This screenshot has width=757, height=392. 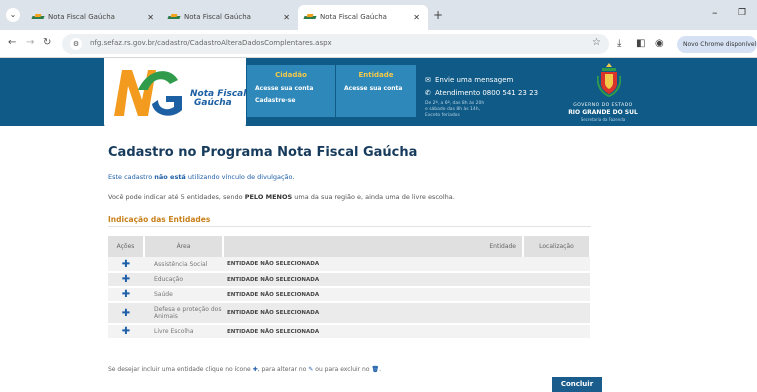 I want to click on table-row: ✚ Saúde ENTIDADE NÃO SELECIONADA, so click(x=349, y=295).